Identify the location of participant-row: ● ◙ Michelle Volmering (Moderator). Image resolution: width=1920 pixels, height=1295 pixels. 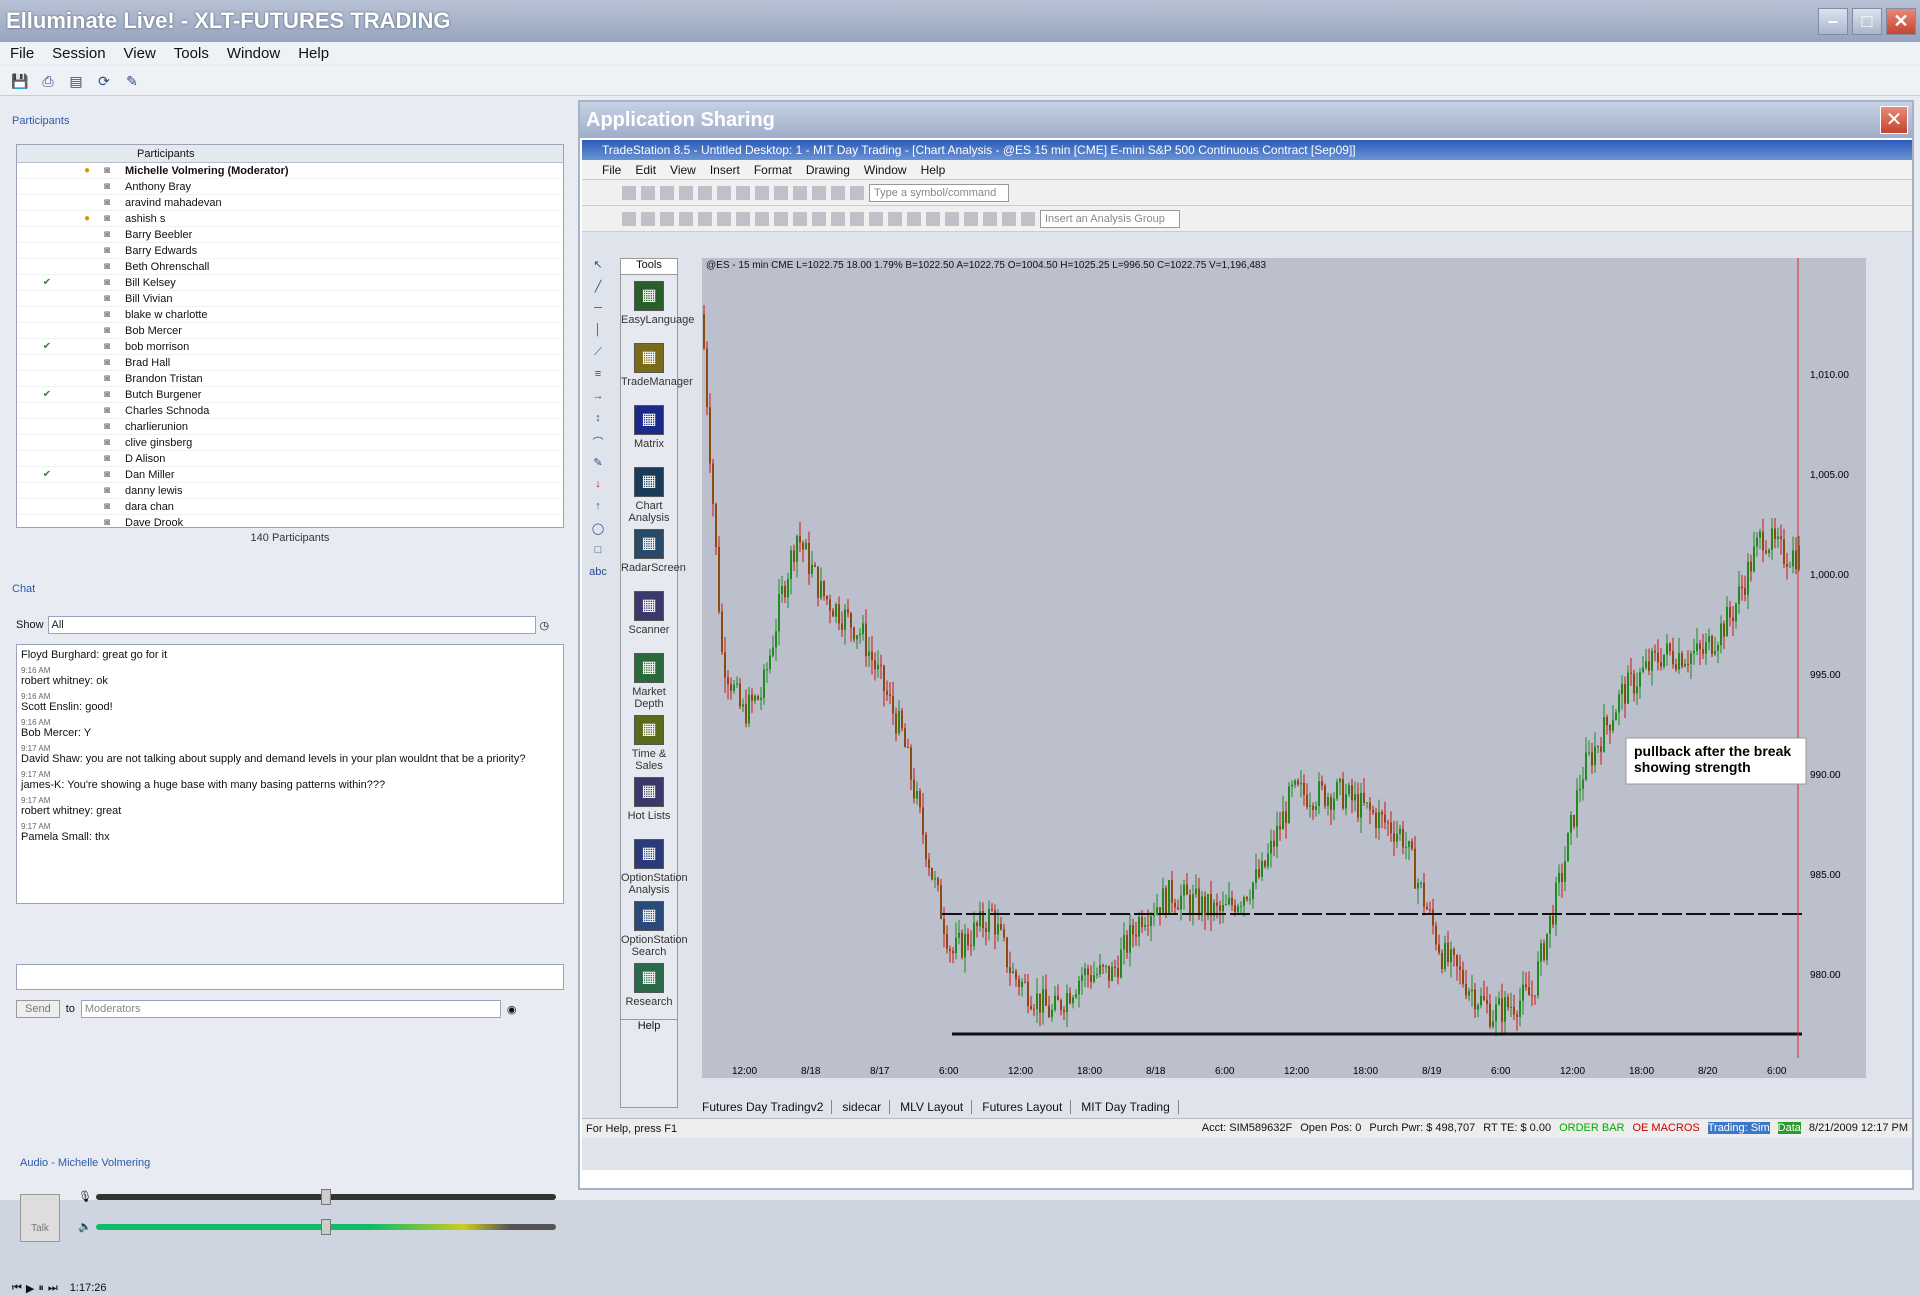
(290, 171).